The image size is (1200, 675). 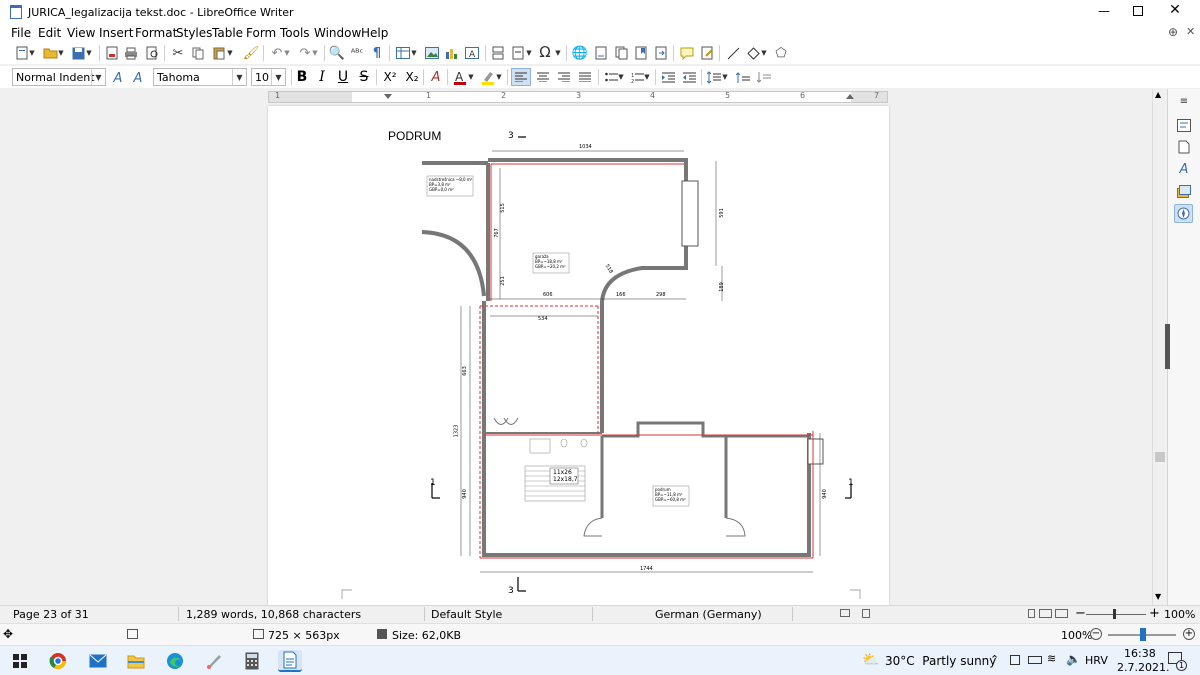 What do you see at coordinates (337, 33) in the screenshot?
I see `menu-window: Window` at bounding box center [337, 33].